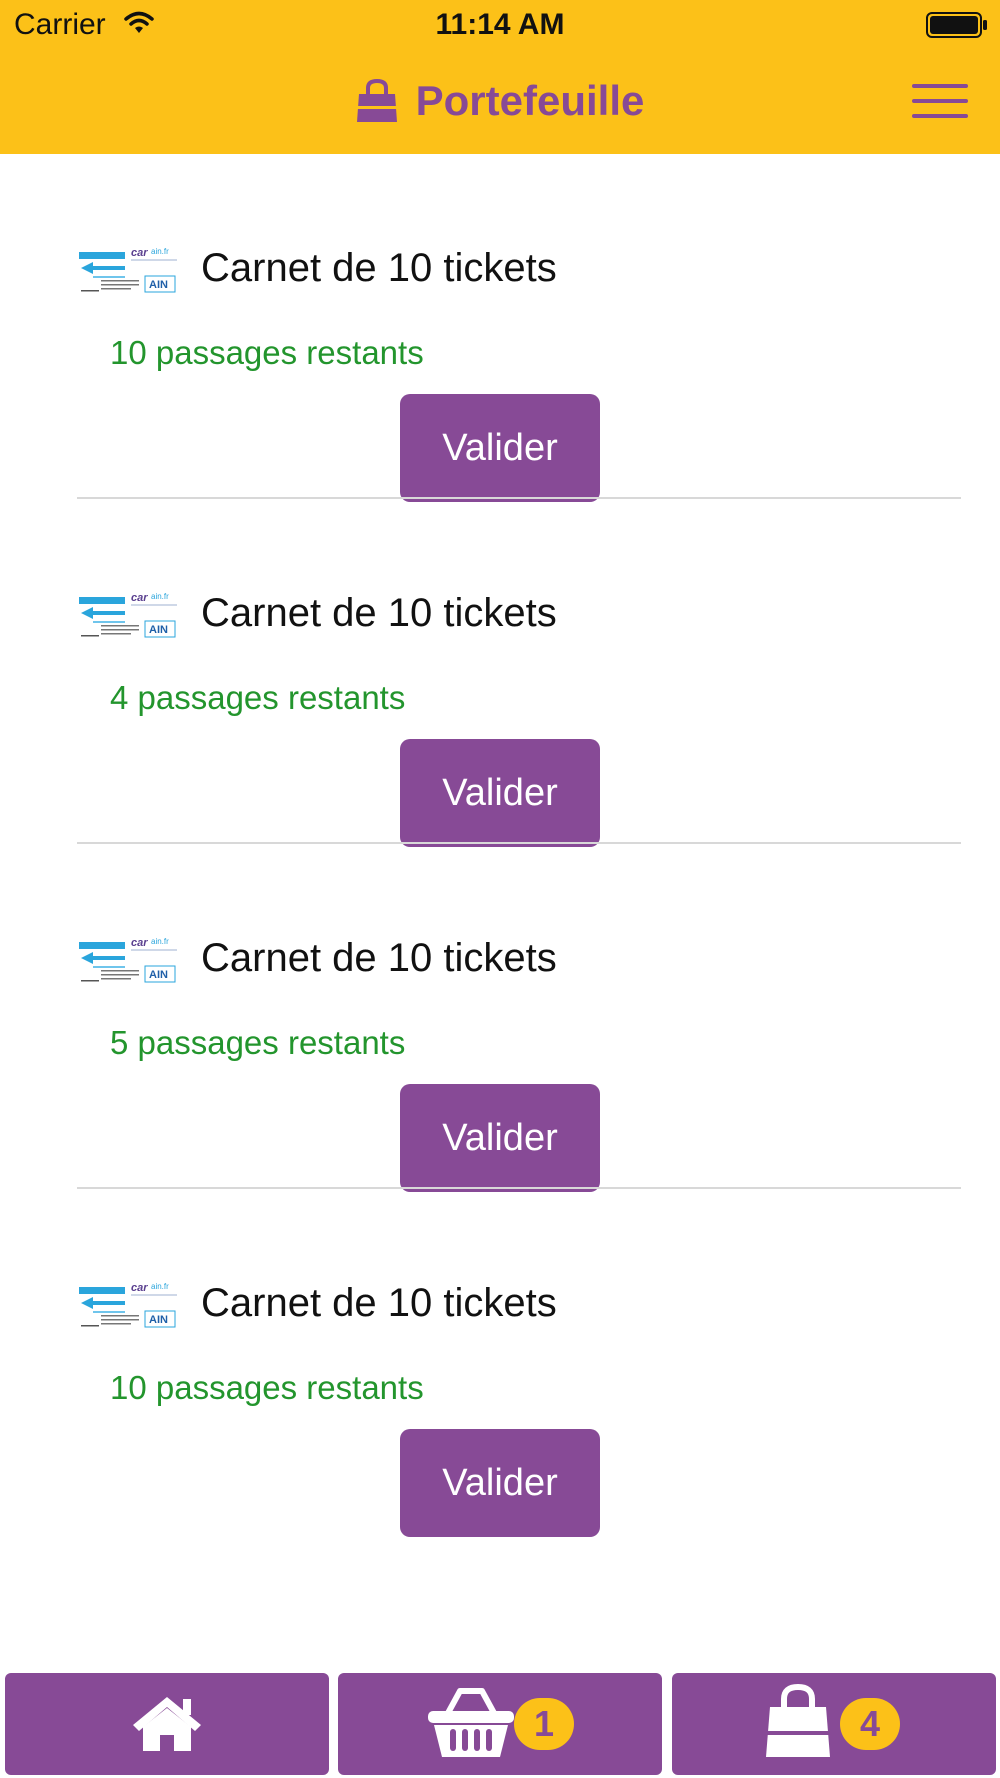 The image size is (1000, 1778). I want to click on basket-icon, so click(471, 1722).